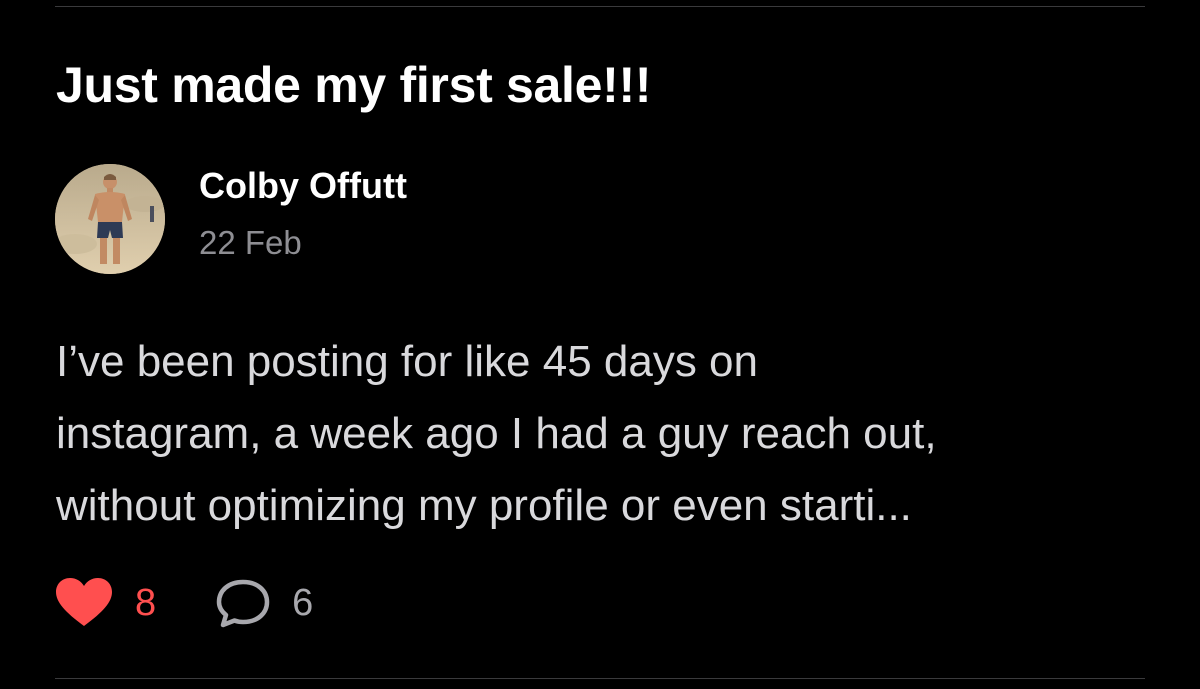 Image resolution: width=1200 pixels, height=689 pixels. What do you see at coordinates (303, 603) in the screenshot?
I see `comment-count: 6` at bounding box center [303, 603].